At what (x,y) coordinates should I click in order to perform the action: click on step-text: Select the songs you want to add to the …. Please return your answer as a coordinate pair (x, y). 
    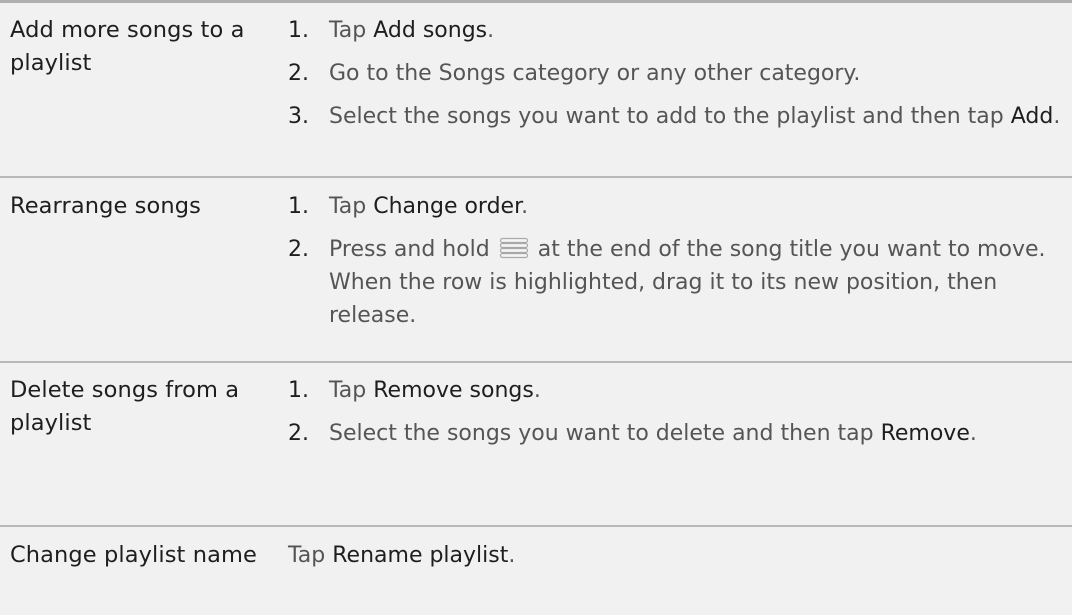
    Looking at the image, I should click on (670, 116).